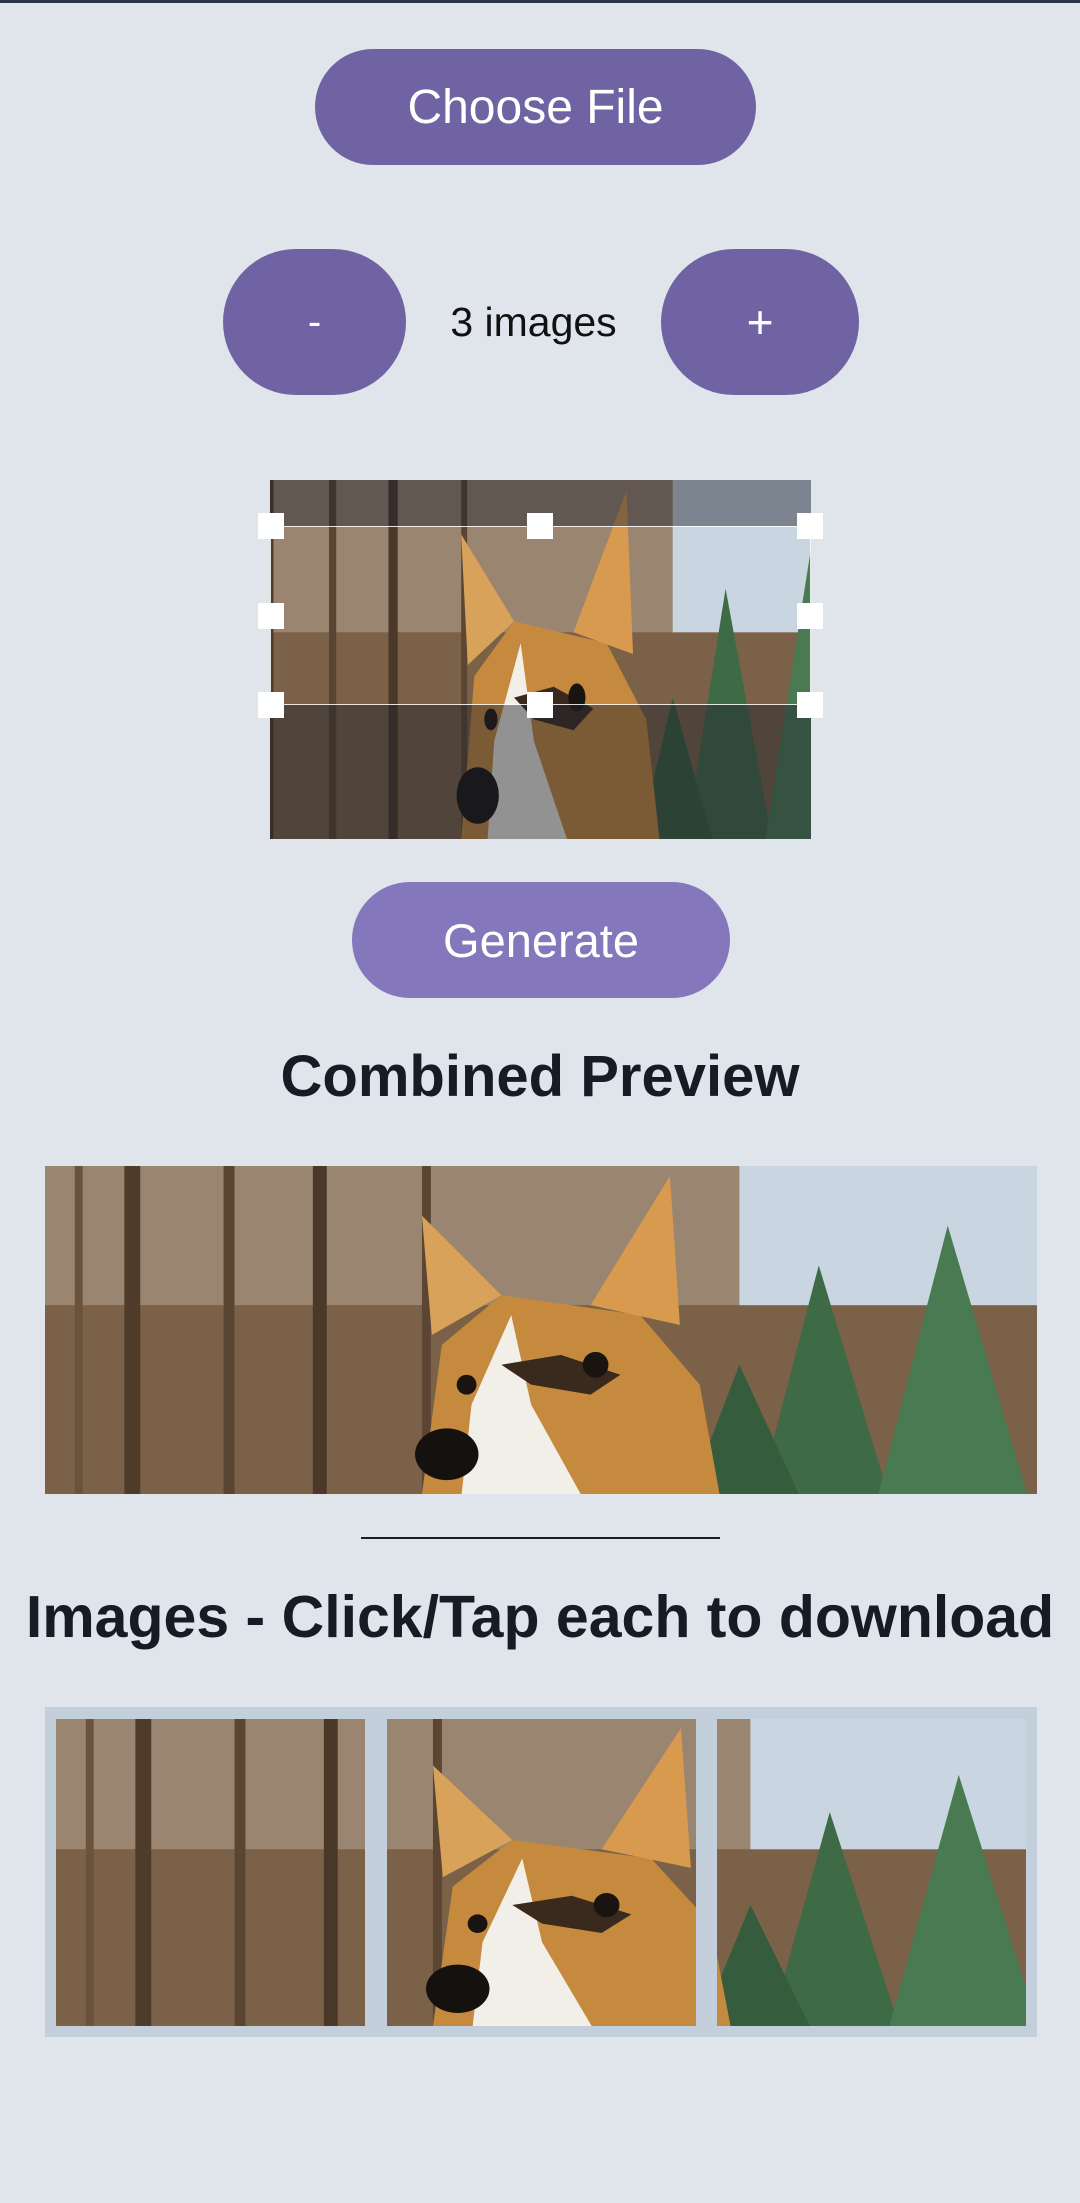 The image size is (1080, 2203). What do you see at coordinates (271, 705) in the screenshot?
I see `crop-handle-bottom-left` at bounding box center [271, 705].